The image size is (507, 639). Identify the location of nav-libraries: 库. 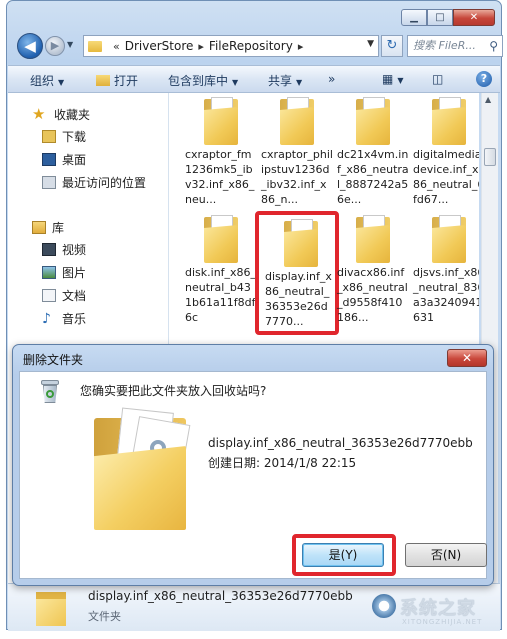
(48, 227).